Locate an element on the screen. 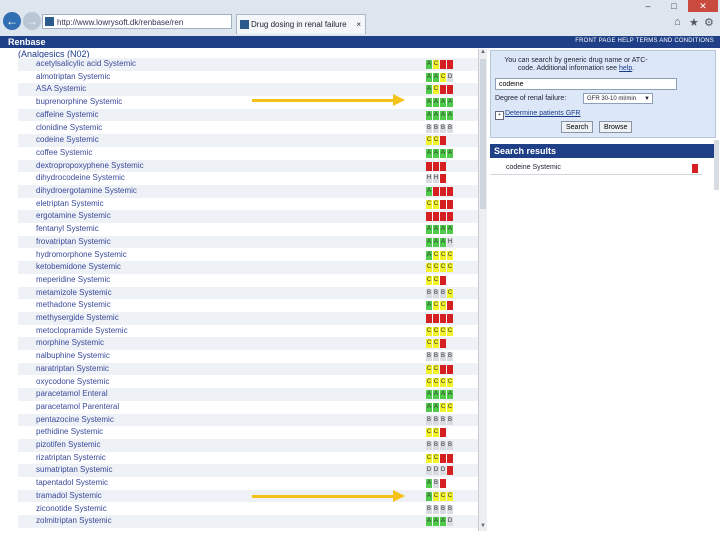 The image size is (720, 540). address-bar: http://www.lowrysoft.dk/renbase/ren is located at coordinates (137, 21).